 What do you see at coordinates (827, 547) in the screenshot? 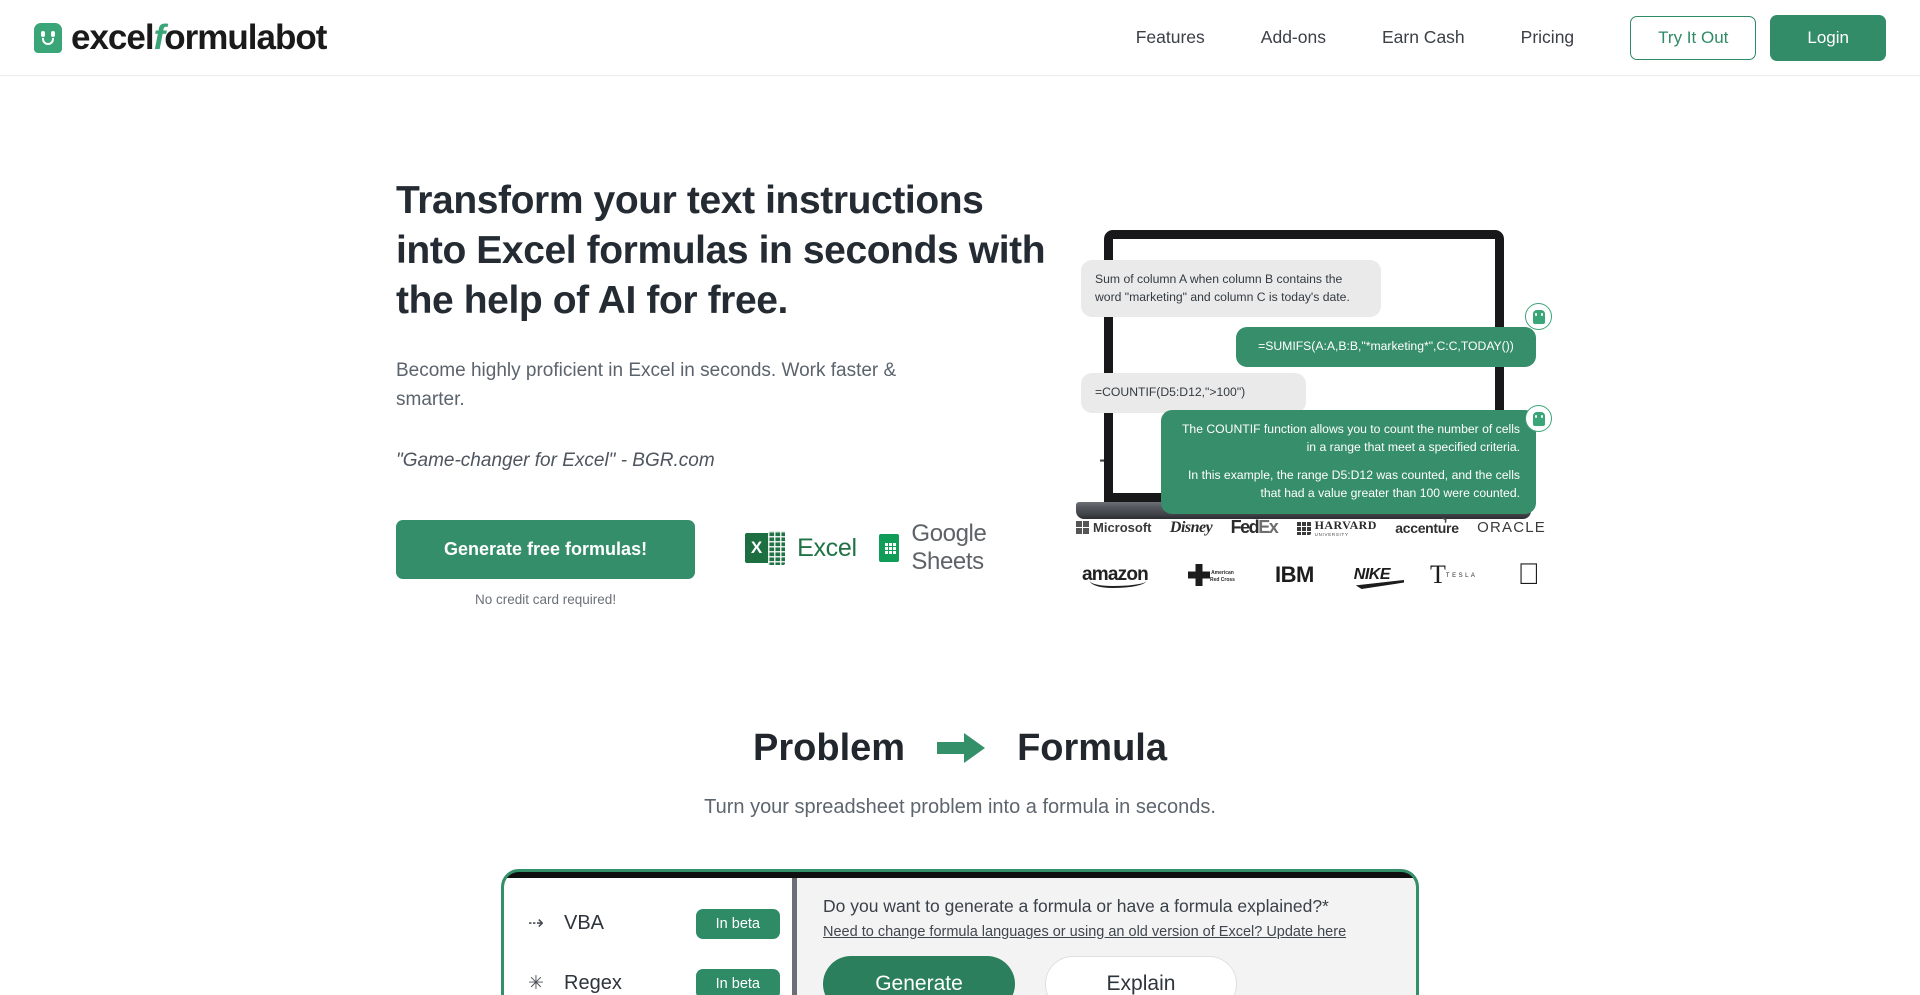
I see `excel-label: Excel` at bounding box center [827, 547].